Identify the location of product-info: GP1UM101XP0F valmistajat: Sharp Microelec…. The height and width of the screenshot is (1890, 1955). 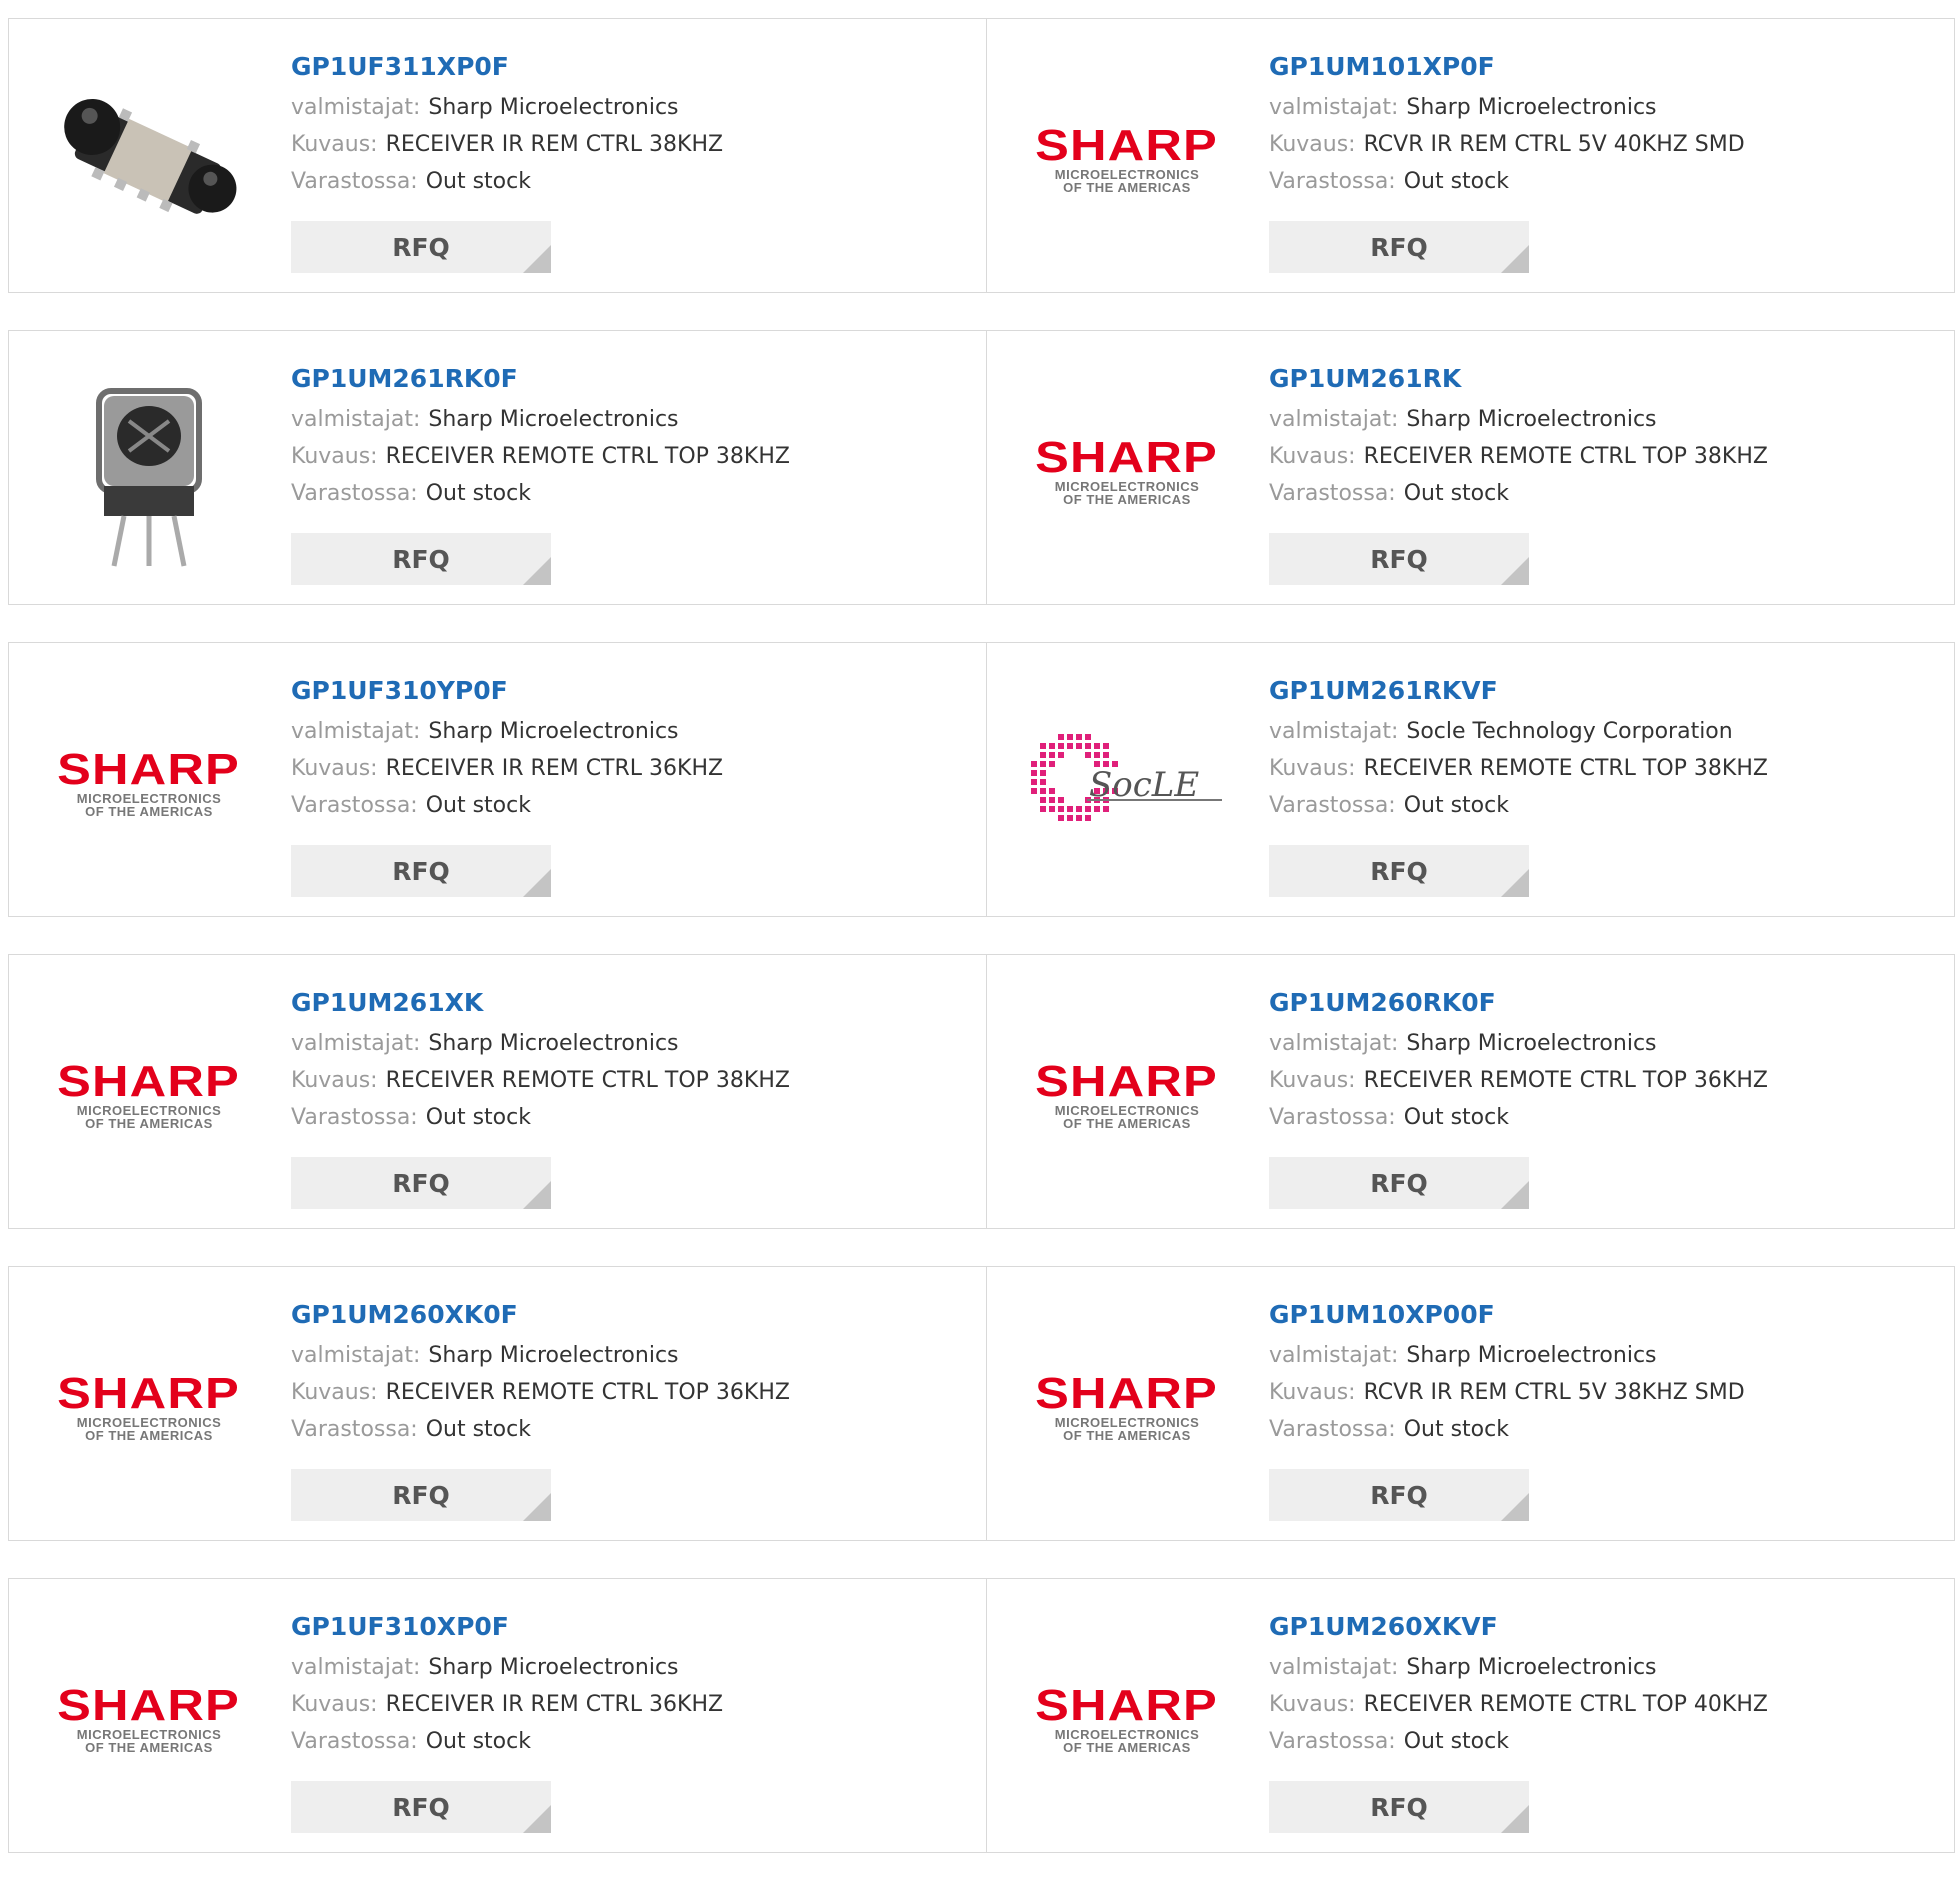
(1507, 124).